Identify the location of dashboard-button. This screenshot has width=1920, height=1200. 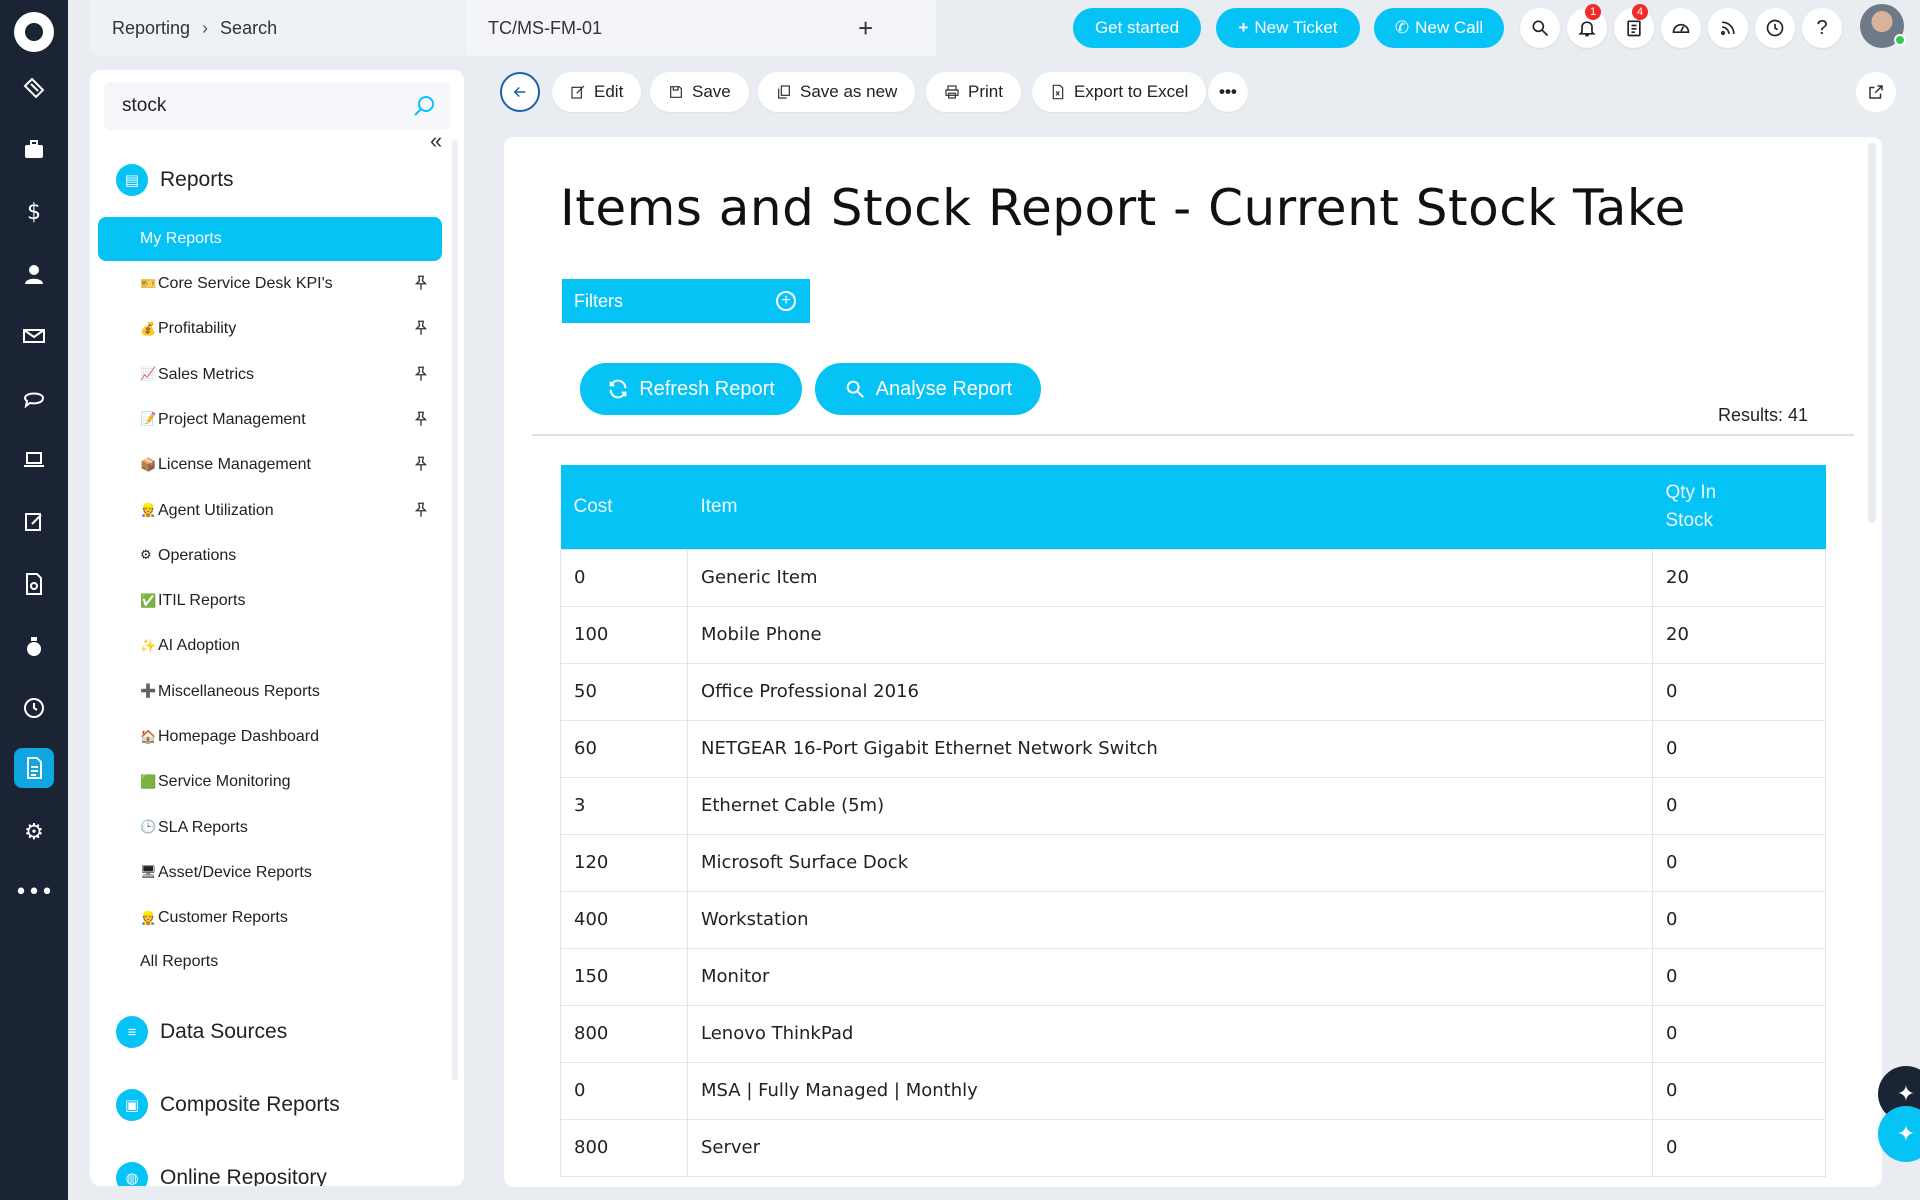
(1681, 28).